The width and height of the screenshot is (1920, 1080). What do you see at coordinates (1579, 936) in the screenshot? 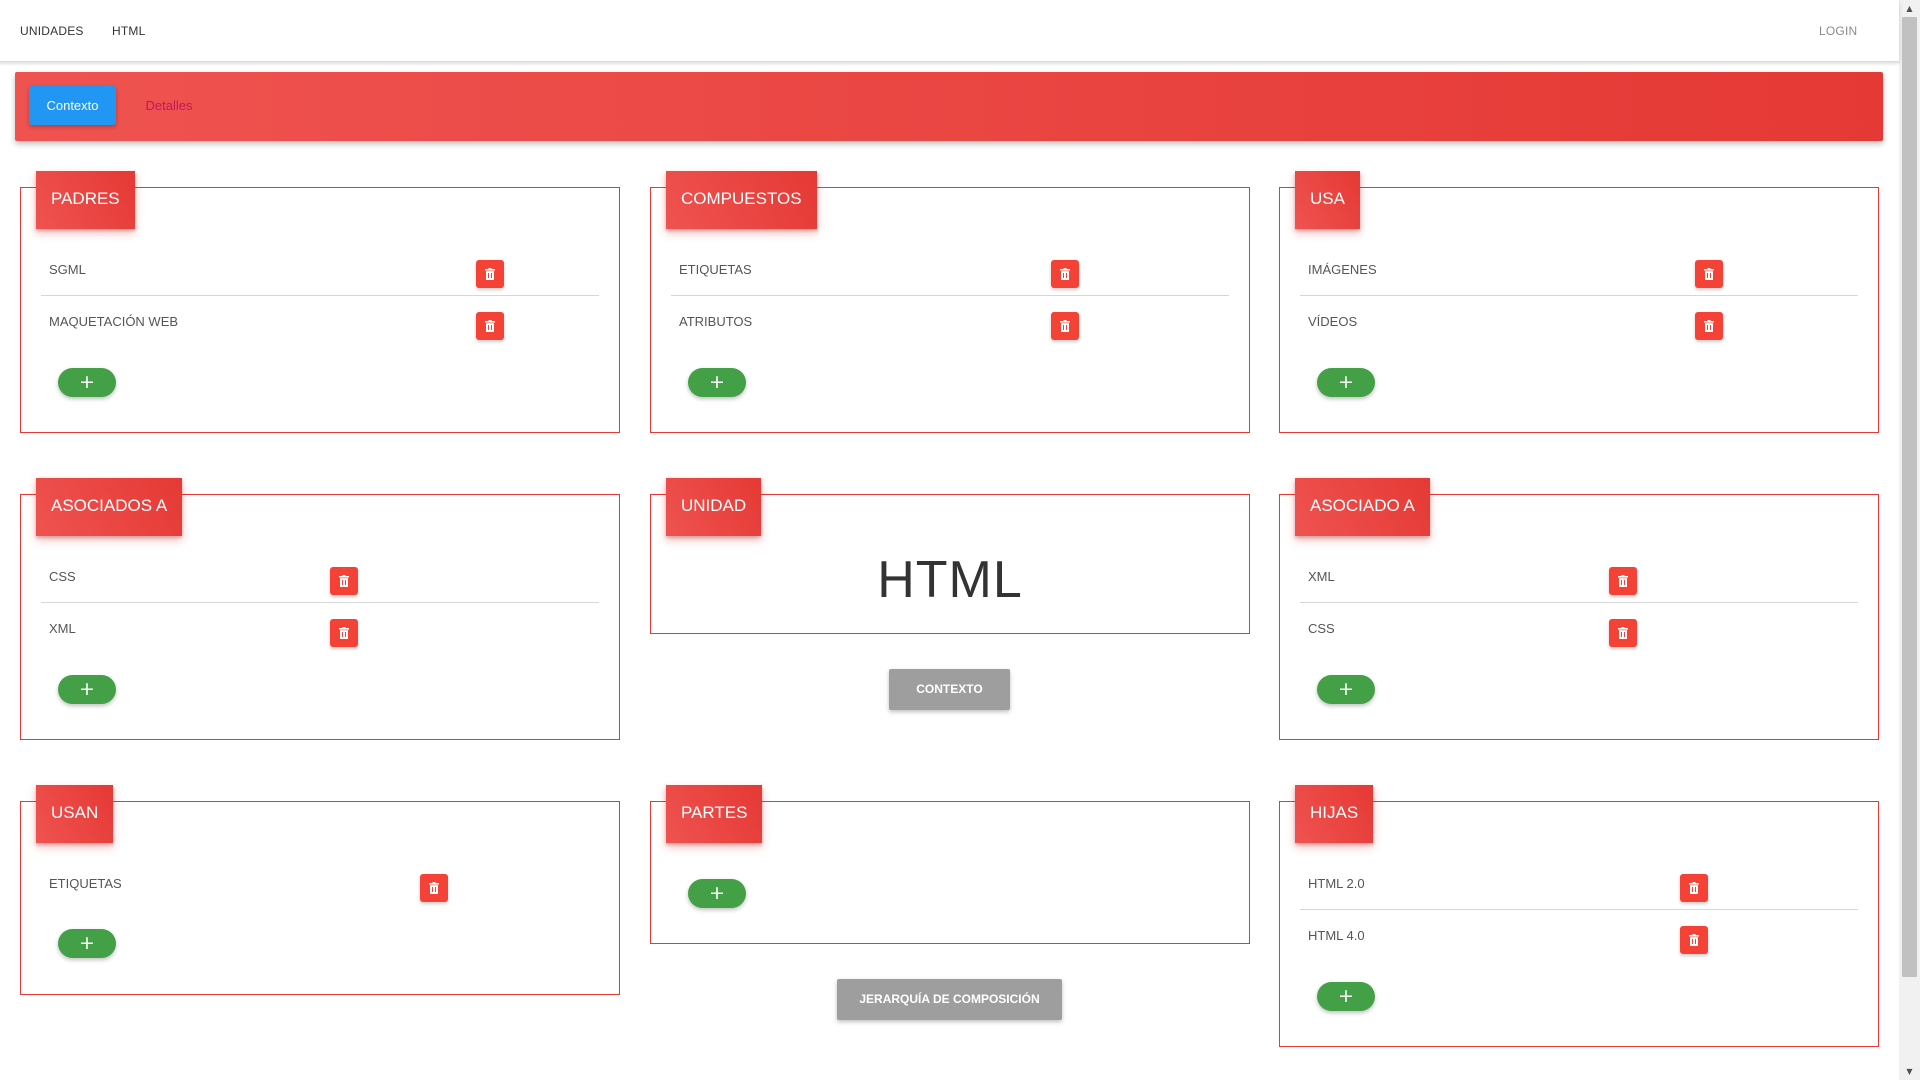
I see `list-item: HTML 4.0` at bounding box center [1579, 936].